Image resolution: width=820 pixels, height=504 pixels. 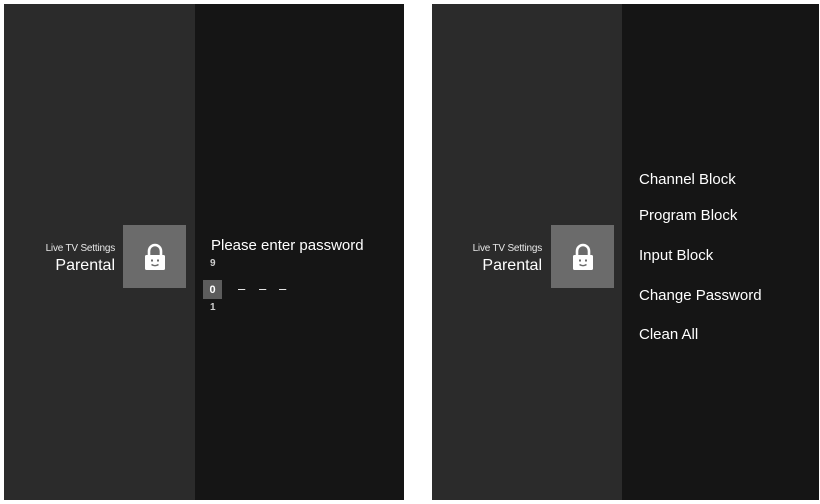 What do you see at coordinates (700, 295) in the screenshot?
I see `menu-item-change-password: Change Password` at bounding box center [700, 295].